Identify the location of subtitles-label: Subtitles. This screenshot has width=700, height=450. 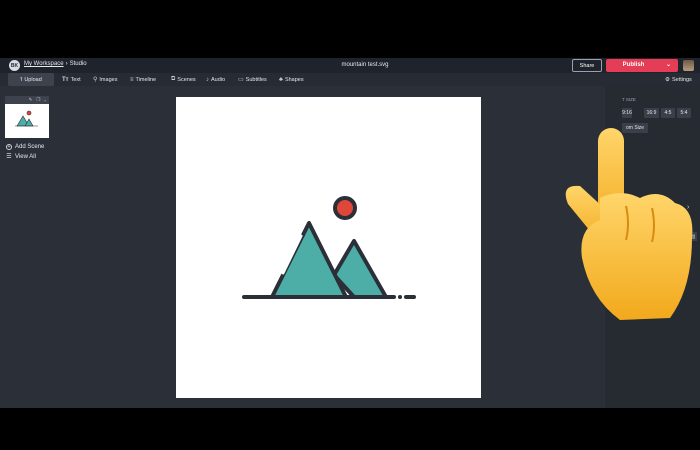
(256, 79).